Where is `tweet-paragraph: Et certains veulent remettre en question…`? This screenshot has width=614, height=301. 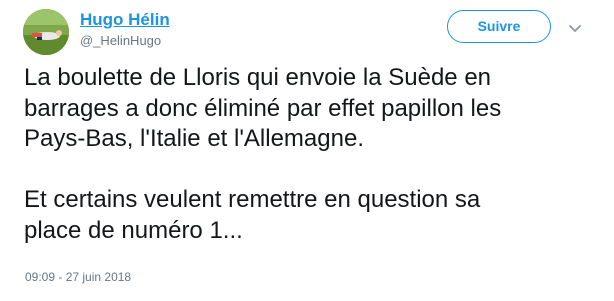 tweet-paragraph: Et certains veulent remettre en question… is located at coordinates (252, 215).